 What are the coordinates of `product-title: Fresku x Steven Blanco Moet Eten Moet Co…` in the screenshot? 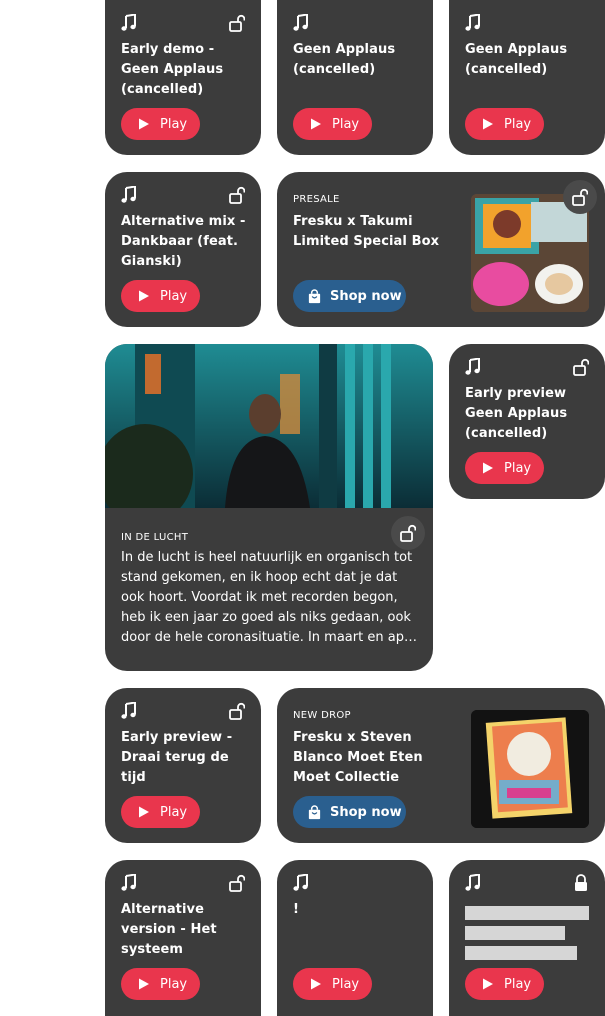 It's located at (358, 757).